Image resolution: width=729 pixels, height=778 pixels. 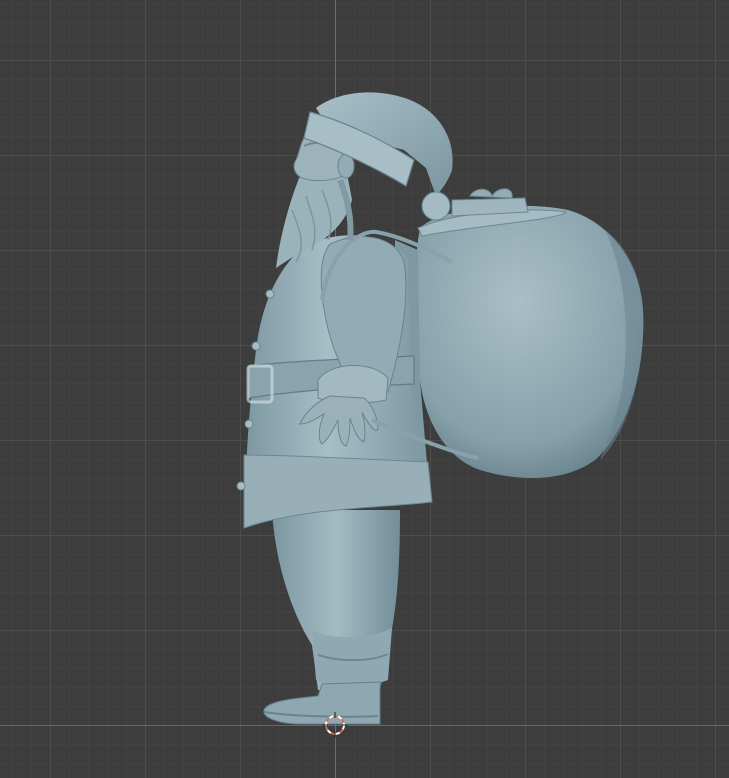 I want to click on legs, so click(x=336, y=600).